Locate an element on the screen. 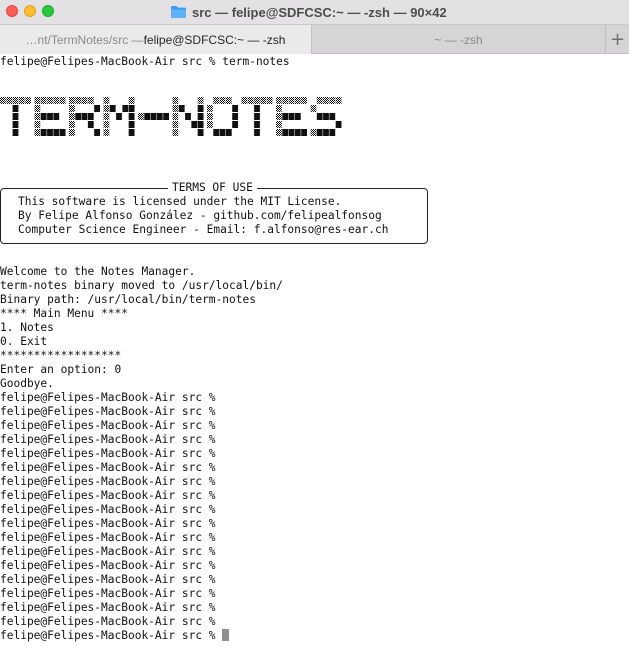 This screenshot has height=646, width=629. text-cursor is located at coordinates (226, 635).